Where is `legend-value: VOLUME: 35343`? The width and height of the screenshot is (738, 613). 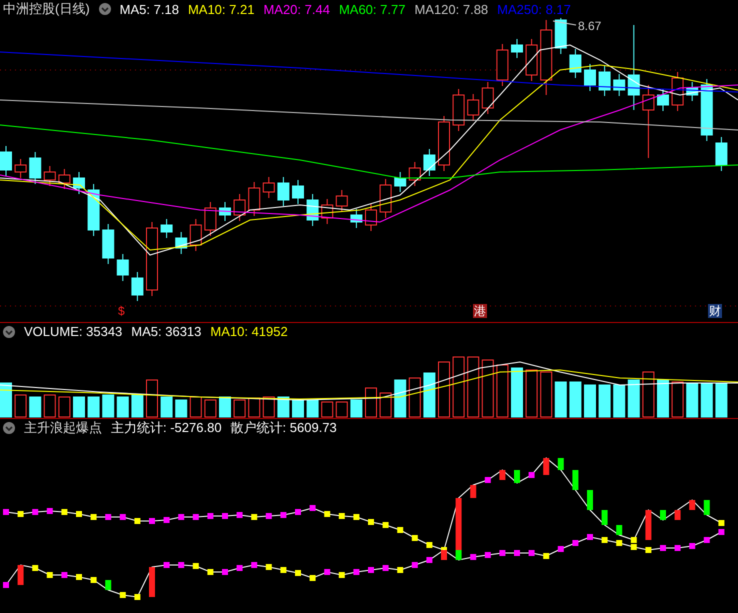 legend-value: VOLUME: 35343 is located at coordinates (73, 331).